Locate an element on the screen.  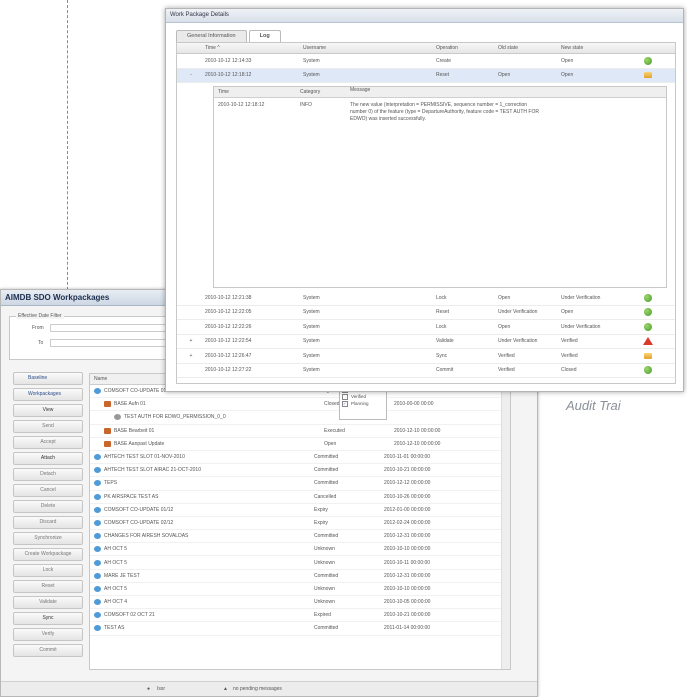
log-new: Open is located at coordinates (567, 75).